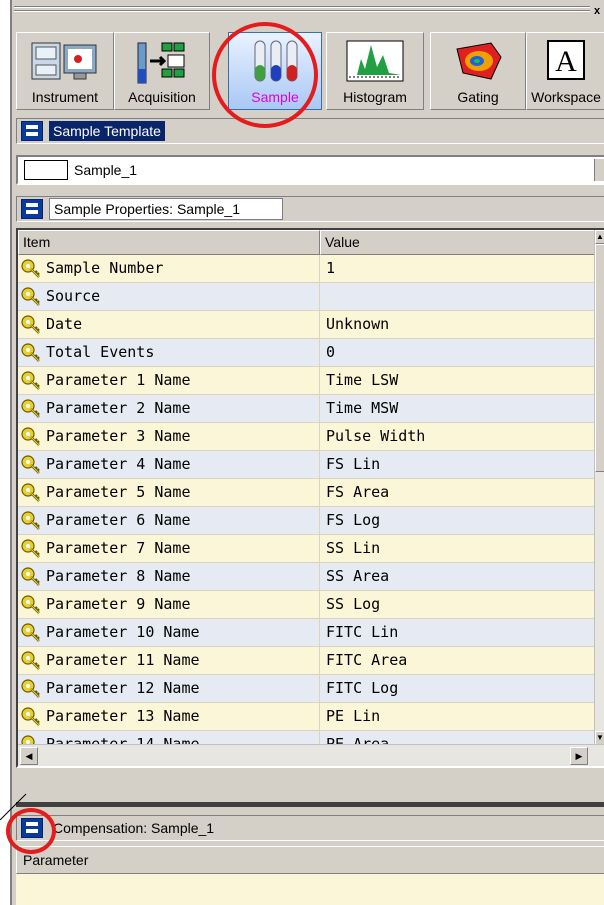  Describe the element at coordinates (169, 352) in the screenshot. I see `row-item: Total Events` at that location.